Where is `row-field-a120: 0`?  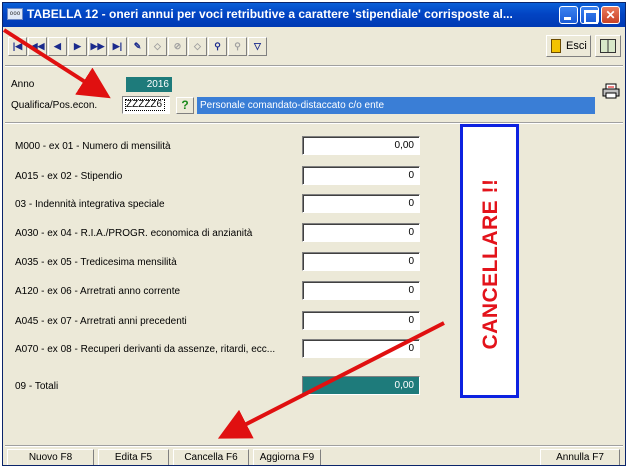 row-field-a120: 0 is located at coordinates (361, 290).